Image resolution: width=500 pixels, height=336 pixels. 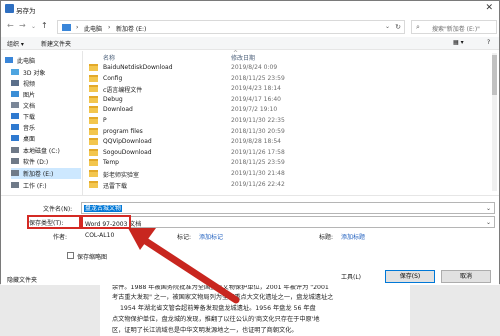 What do you see at coordinates (123, 131) in the screenshot?
I see `file-name: program files` at bounding box center [123, 131].